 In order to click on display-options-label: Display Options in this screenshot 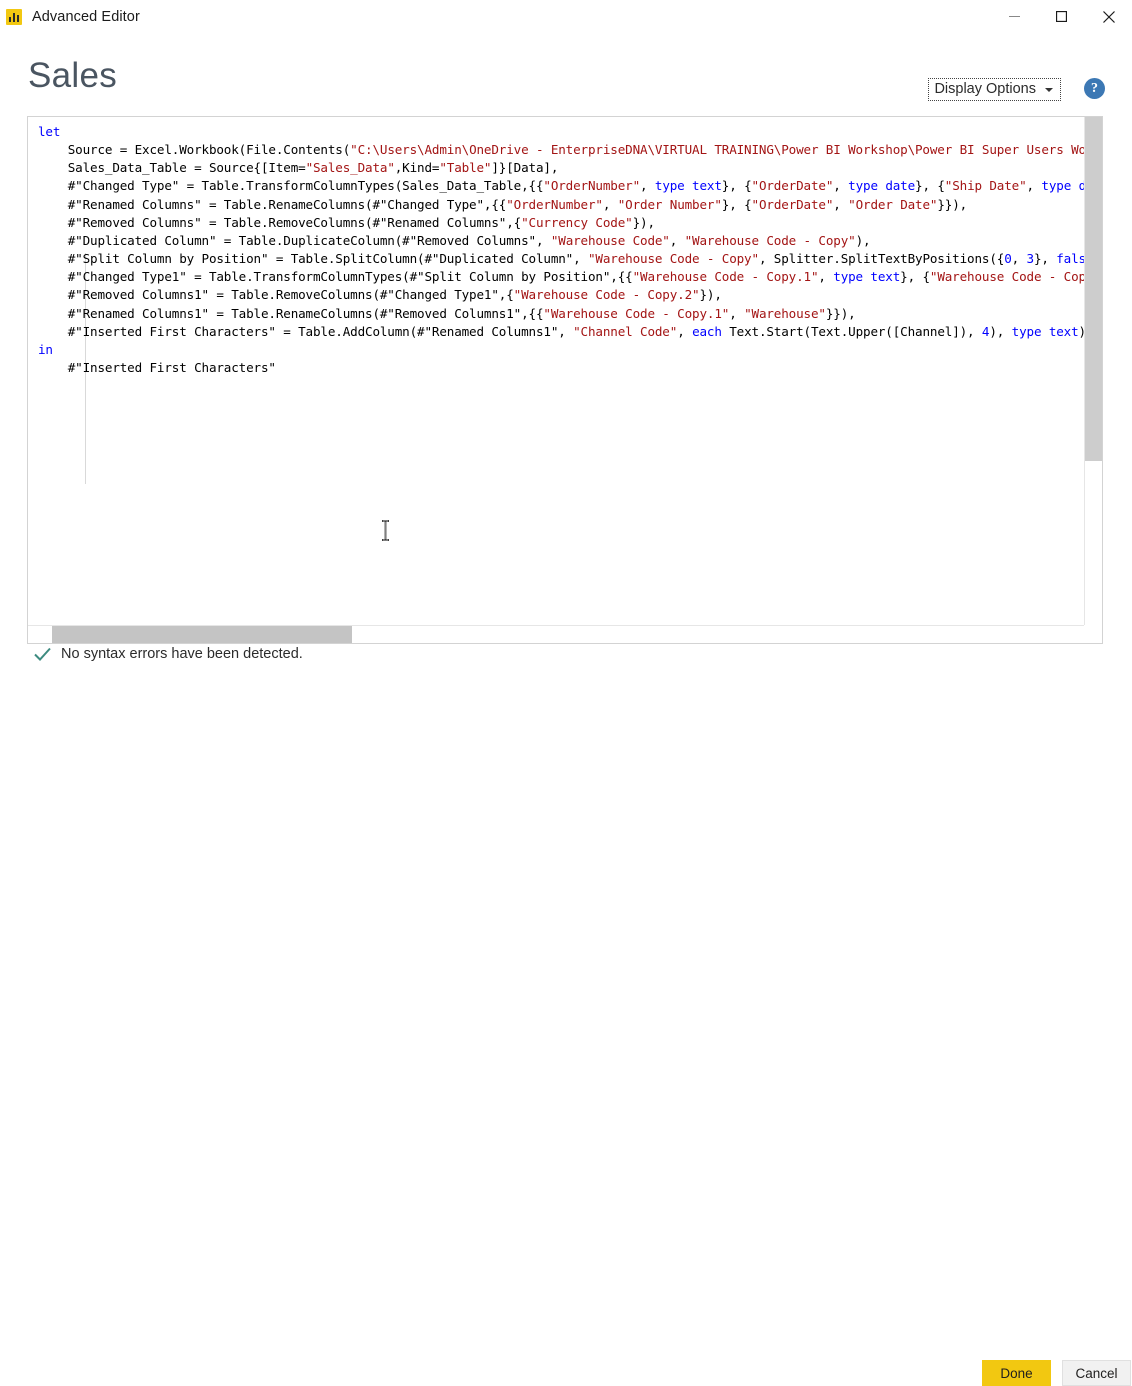, I will do `click(985, 89)`.